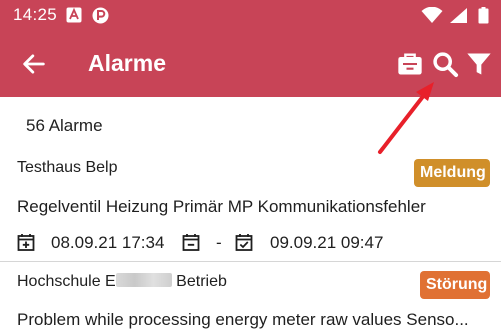 The height and width of the screenshot is (333, 501). What do you see at coordinates (244, 242) in the screenshot?
I see `calendar-check-icon` at bounding box center [244, 242].